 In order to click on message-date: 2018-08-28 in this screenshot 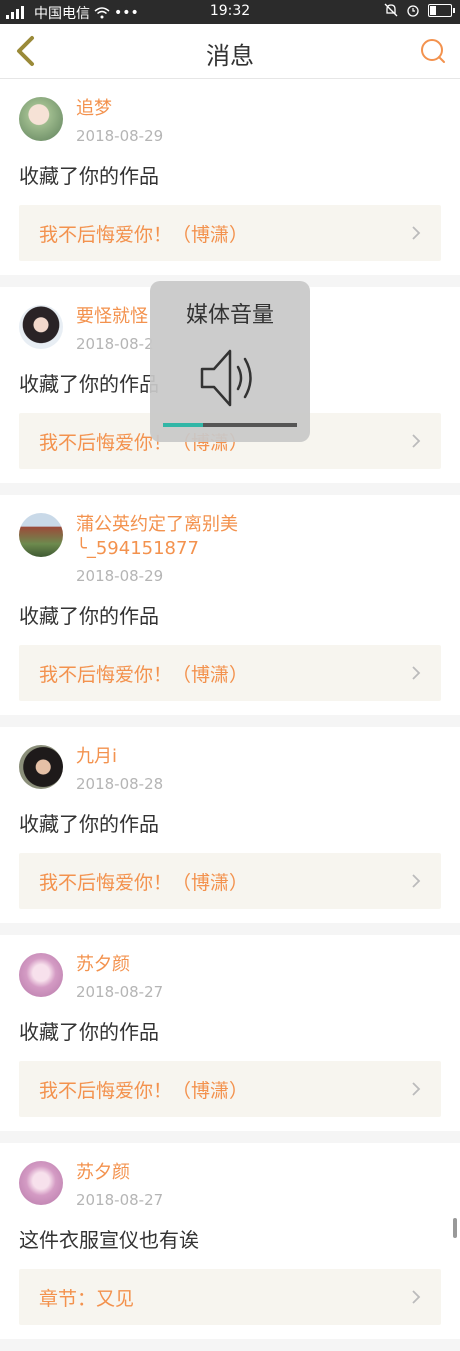, I will do `click(120, 784)`.